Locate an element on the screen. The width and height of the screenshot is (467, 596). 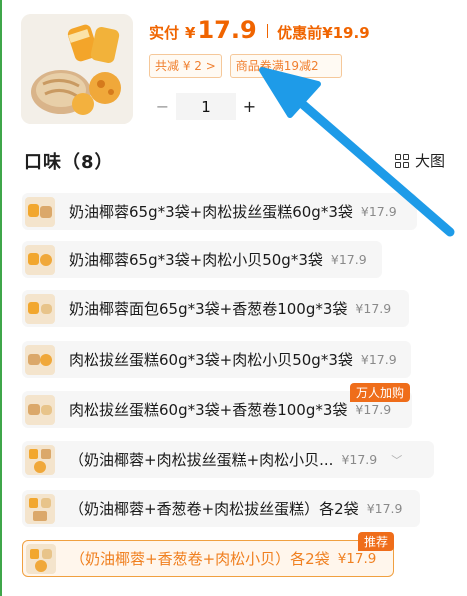
option-4: 肉松拔丝蛋糕60g*3袋+肉松小贝50g*3袋 ¥17.9 is located at coordinates (216, 359).